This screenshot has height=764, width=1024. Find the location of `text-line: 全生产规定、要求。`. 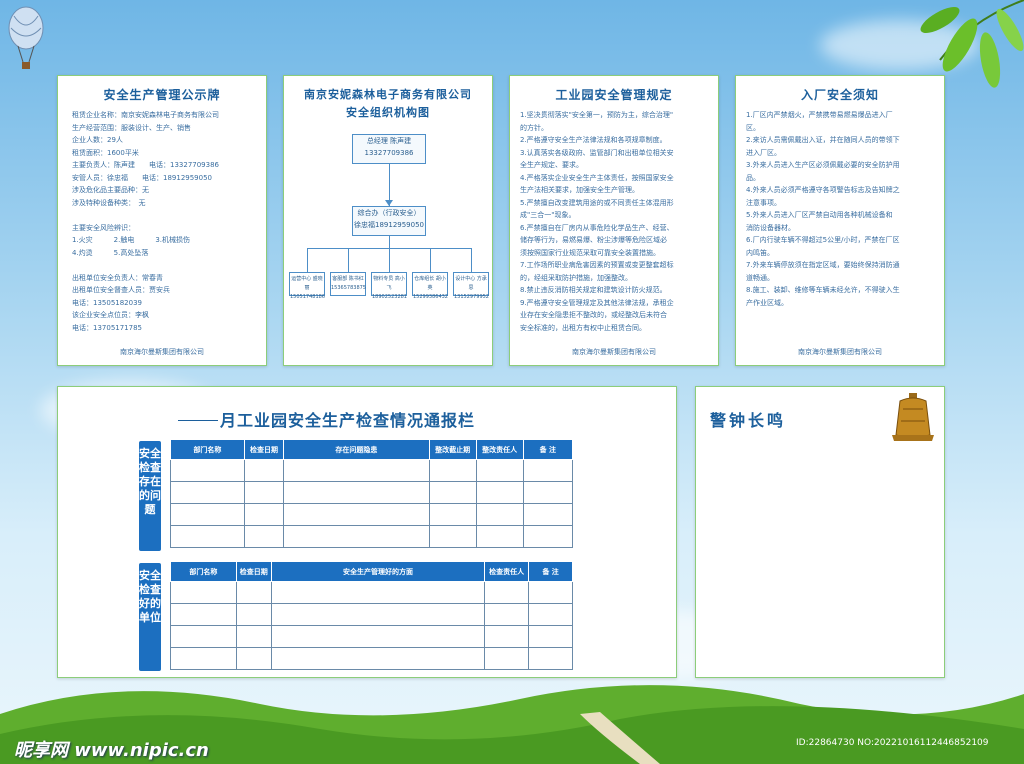

text-line: 全生产规定、要求。 is located at coordinates (551, 165).